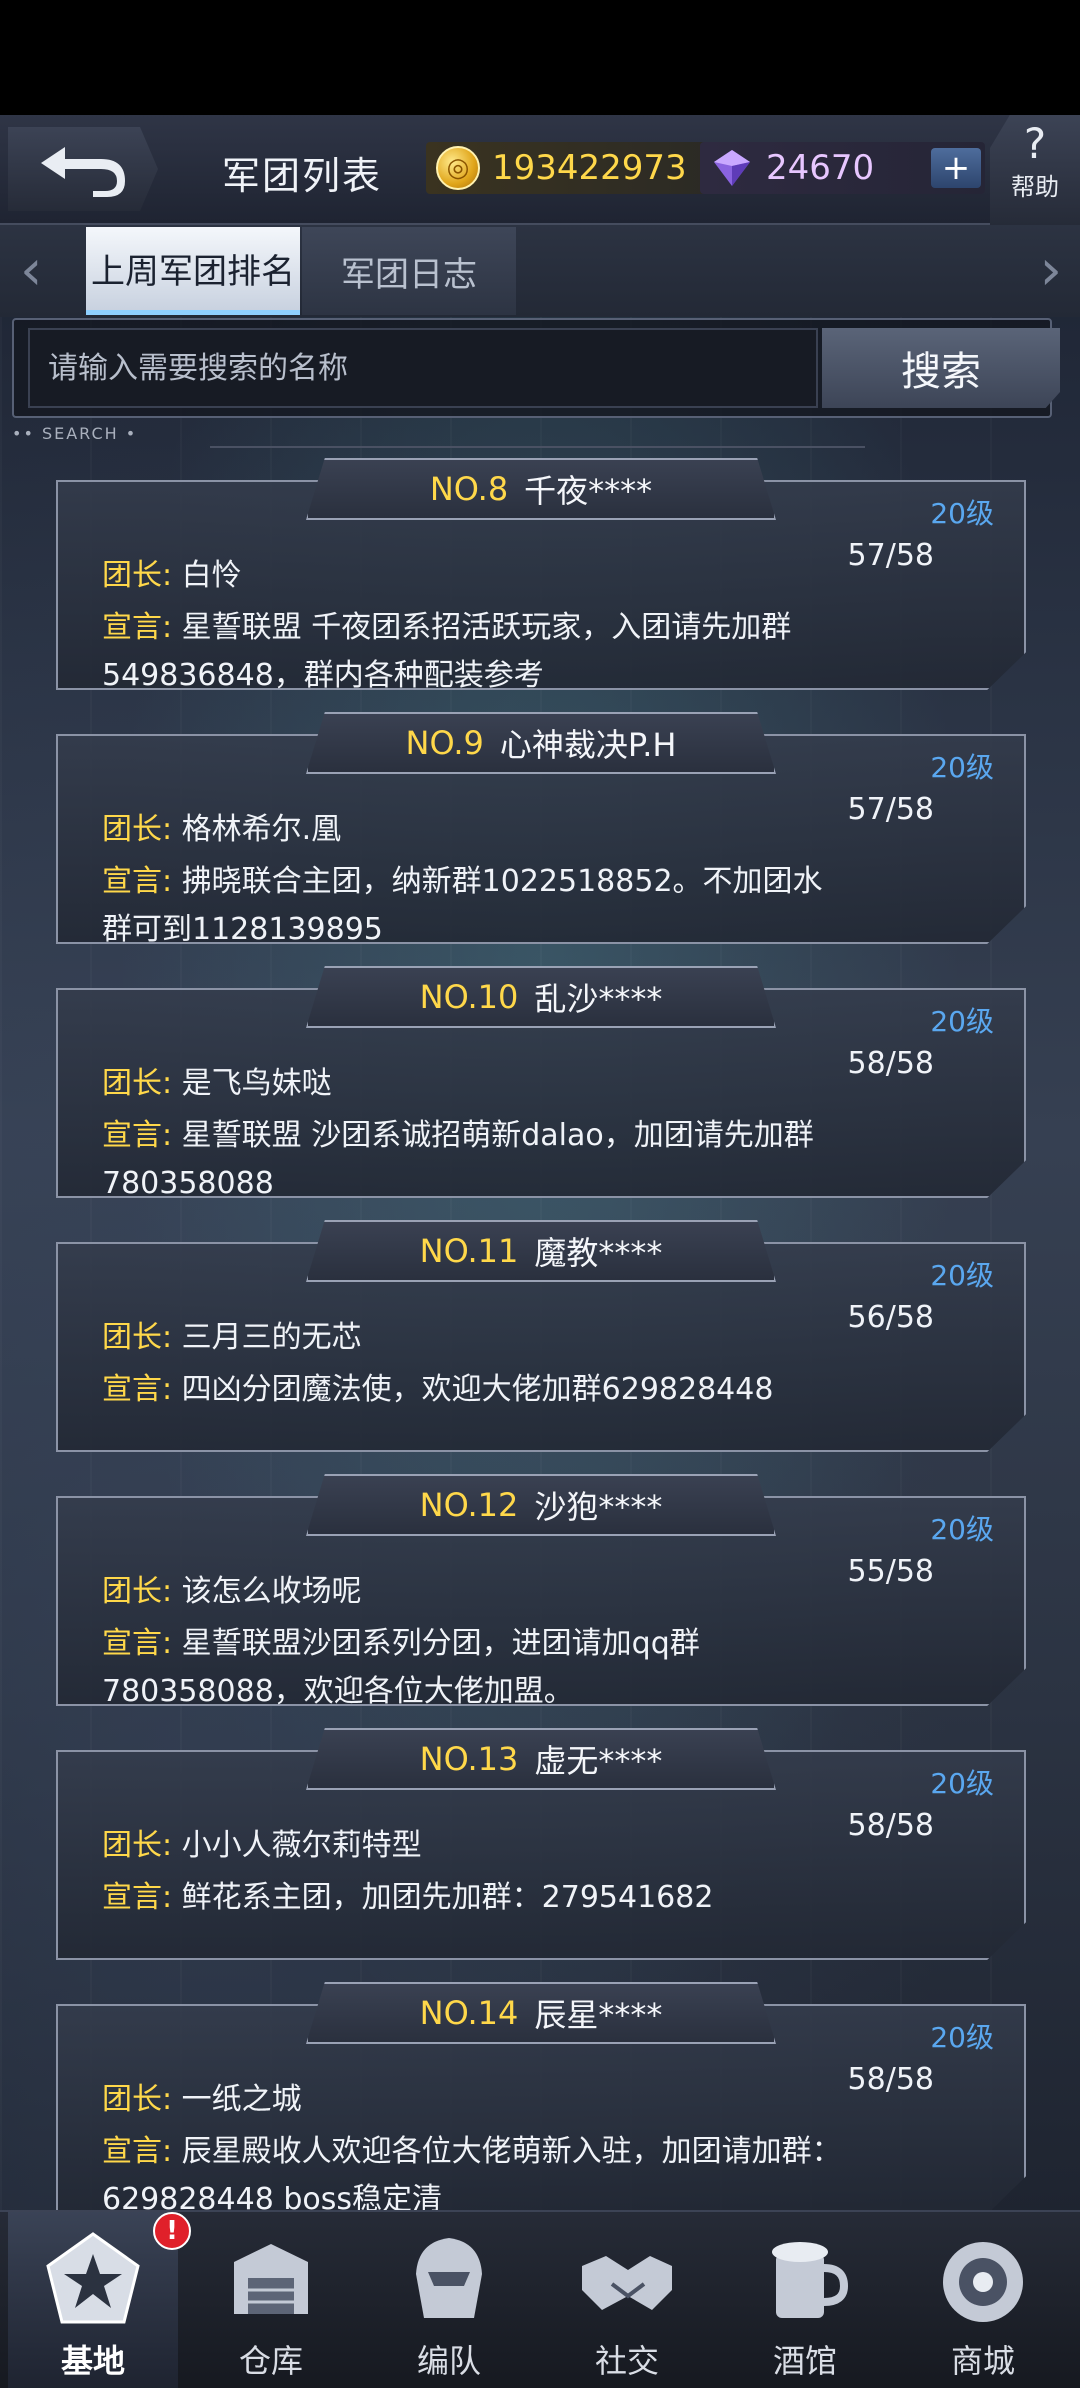  I want to click on tab-legion-log: 军团日志, so click(409, 271).